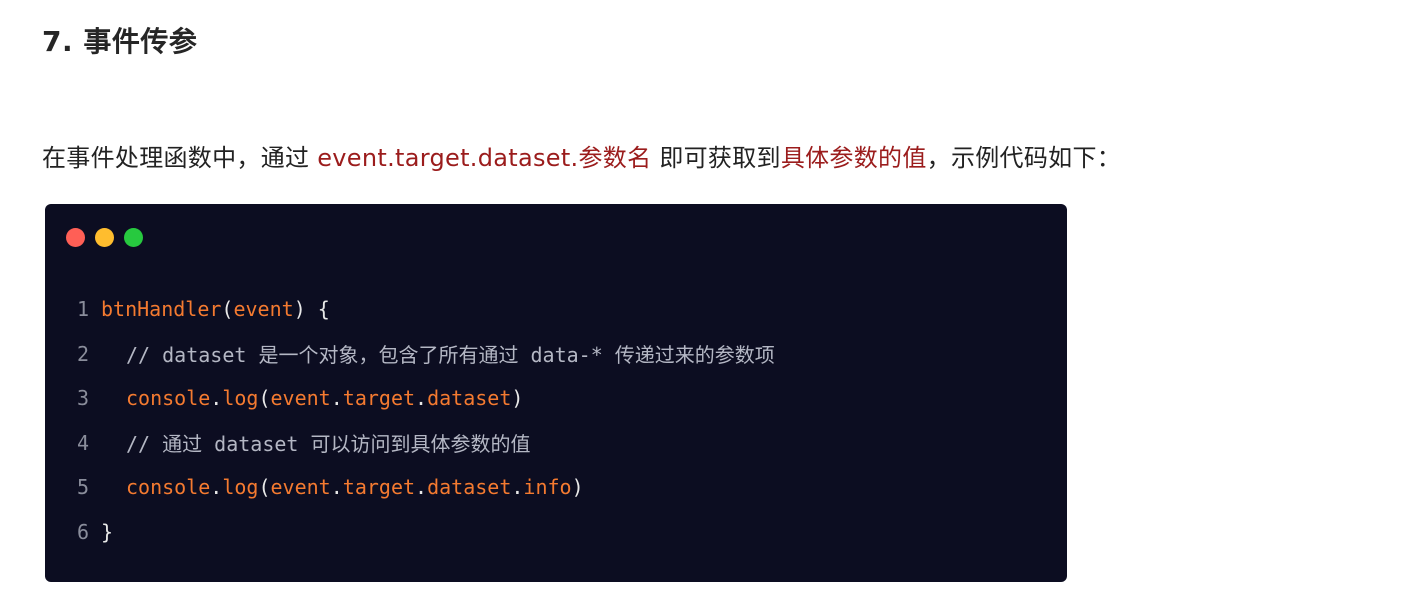 The image size is (1427, 608). Describe the element at coordinates (547, 487) in the screenshot. I see `token: info` at that location.